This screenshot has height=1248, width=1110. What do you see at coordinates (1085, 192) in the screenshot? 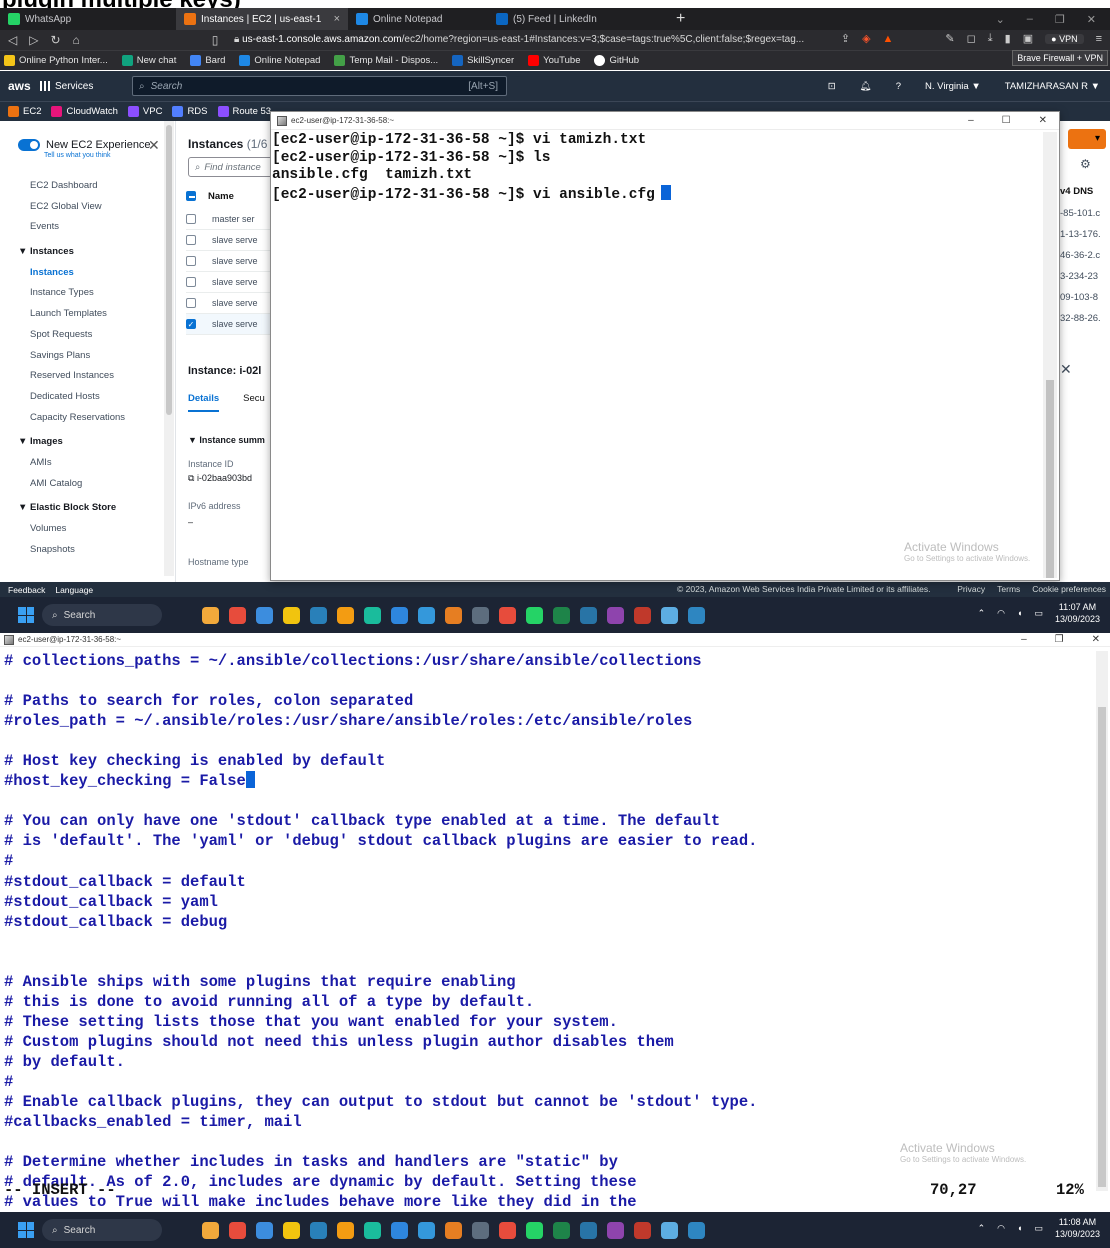
I see `column-header-dns: v4 DNS` at bounding box center [1085, 192].